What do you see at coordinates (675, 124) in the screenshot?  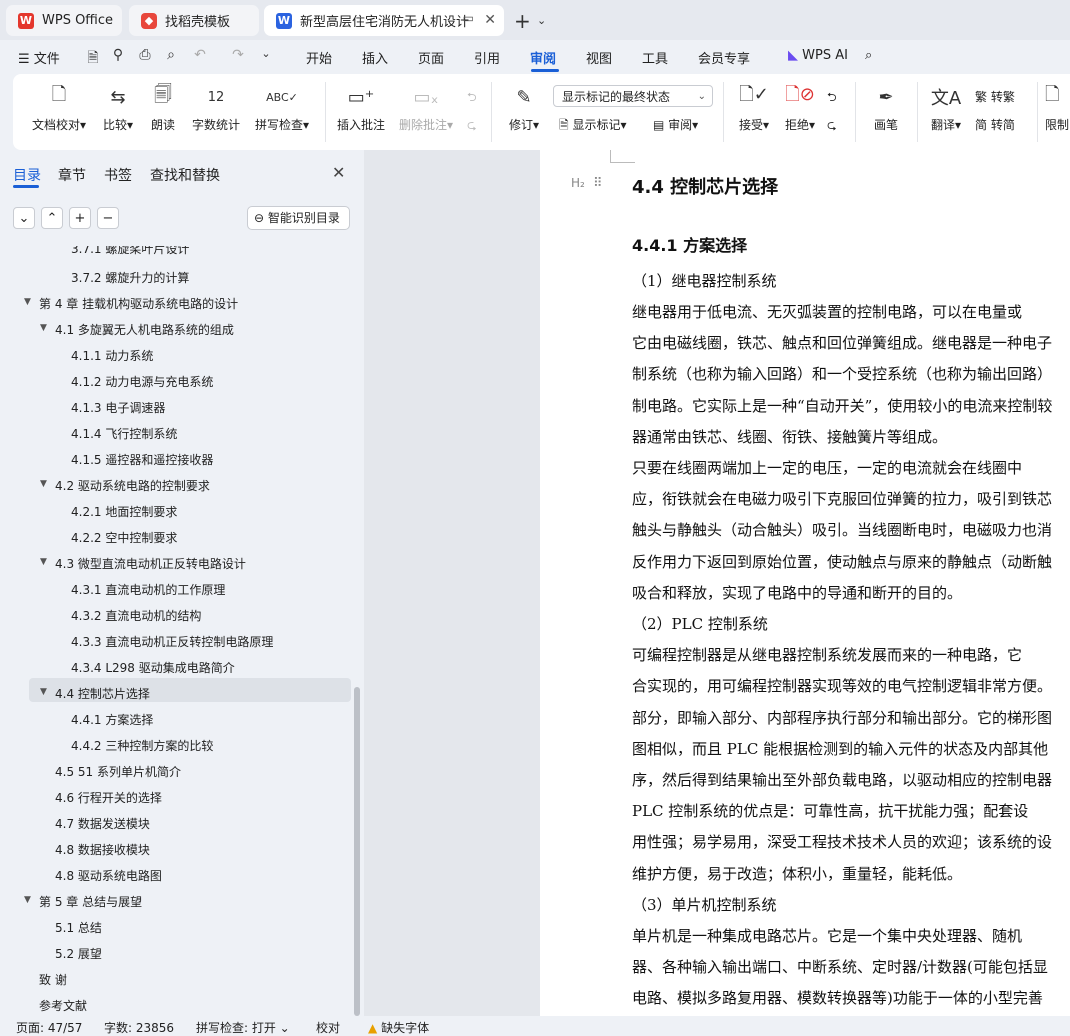 I see `review-pane-button: ▤ 审阅▾` at bounding box center [675, 124].